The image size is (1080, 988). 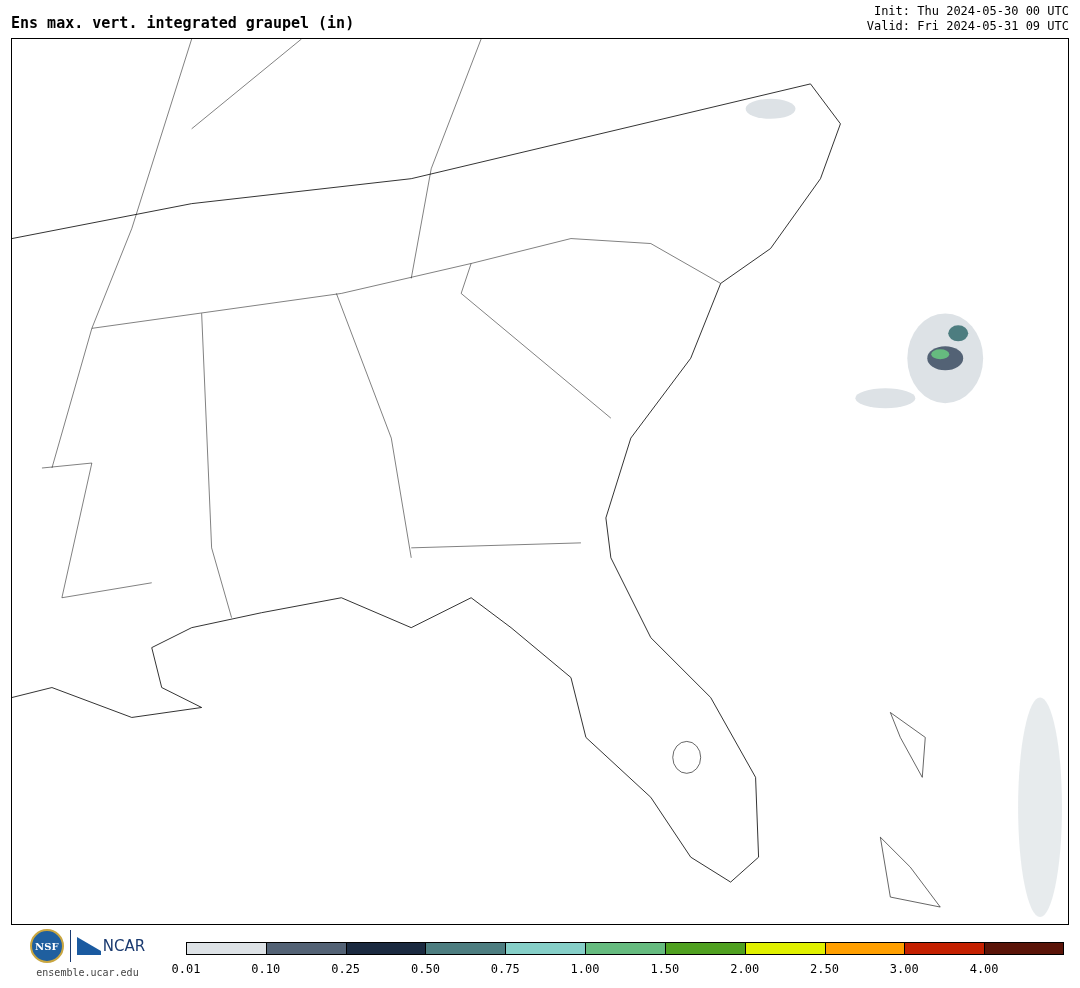 I want to click on colorbar-label: 0.75, so click(x=505, y=969).